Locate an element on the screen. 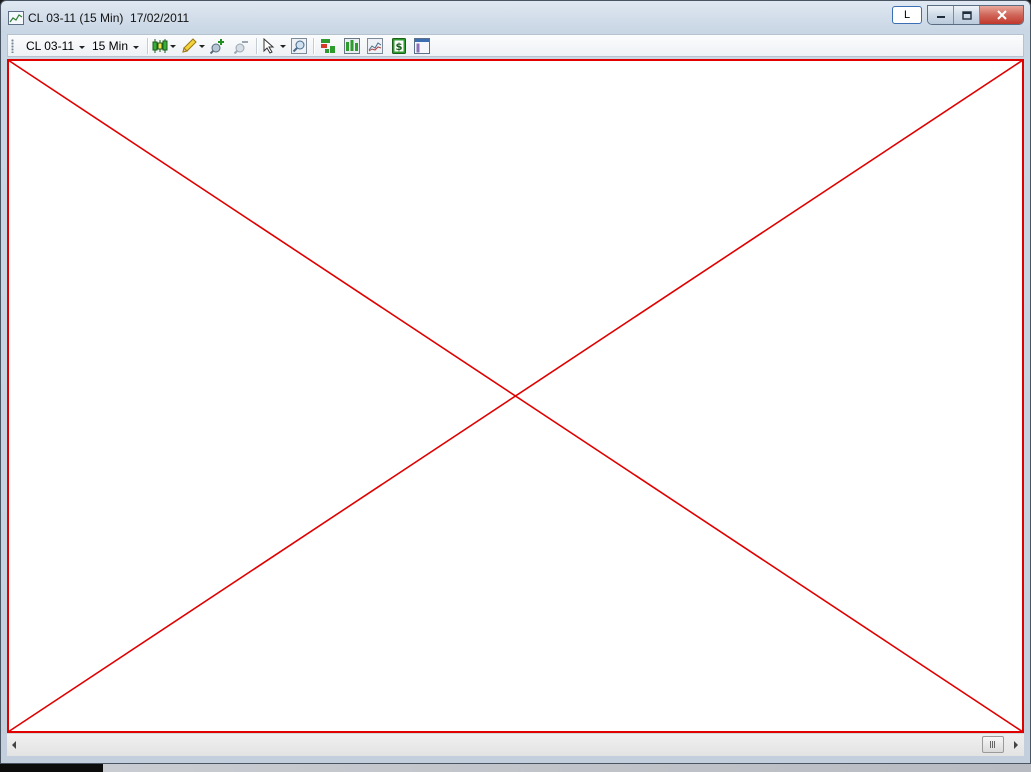 This screenshot has width=1031, height=772. pencil-drawing-icon is located at coordinates (189, 46).